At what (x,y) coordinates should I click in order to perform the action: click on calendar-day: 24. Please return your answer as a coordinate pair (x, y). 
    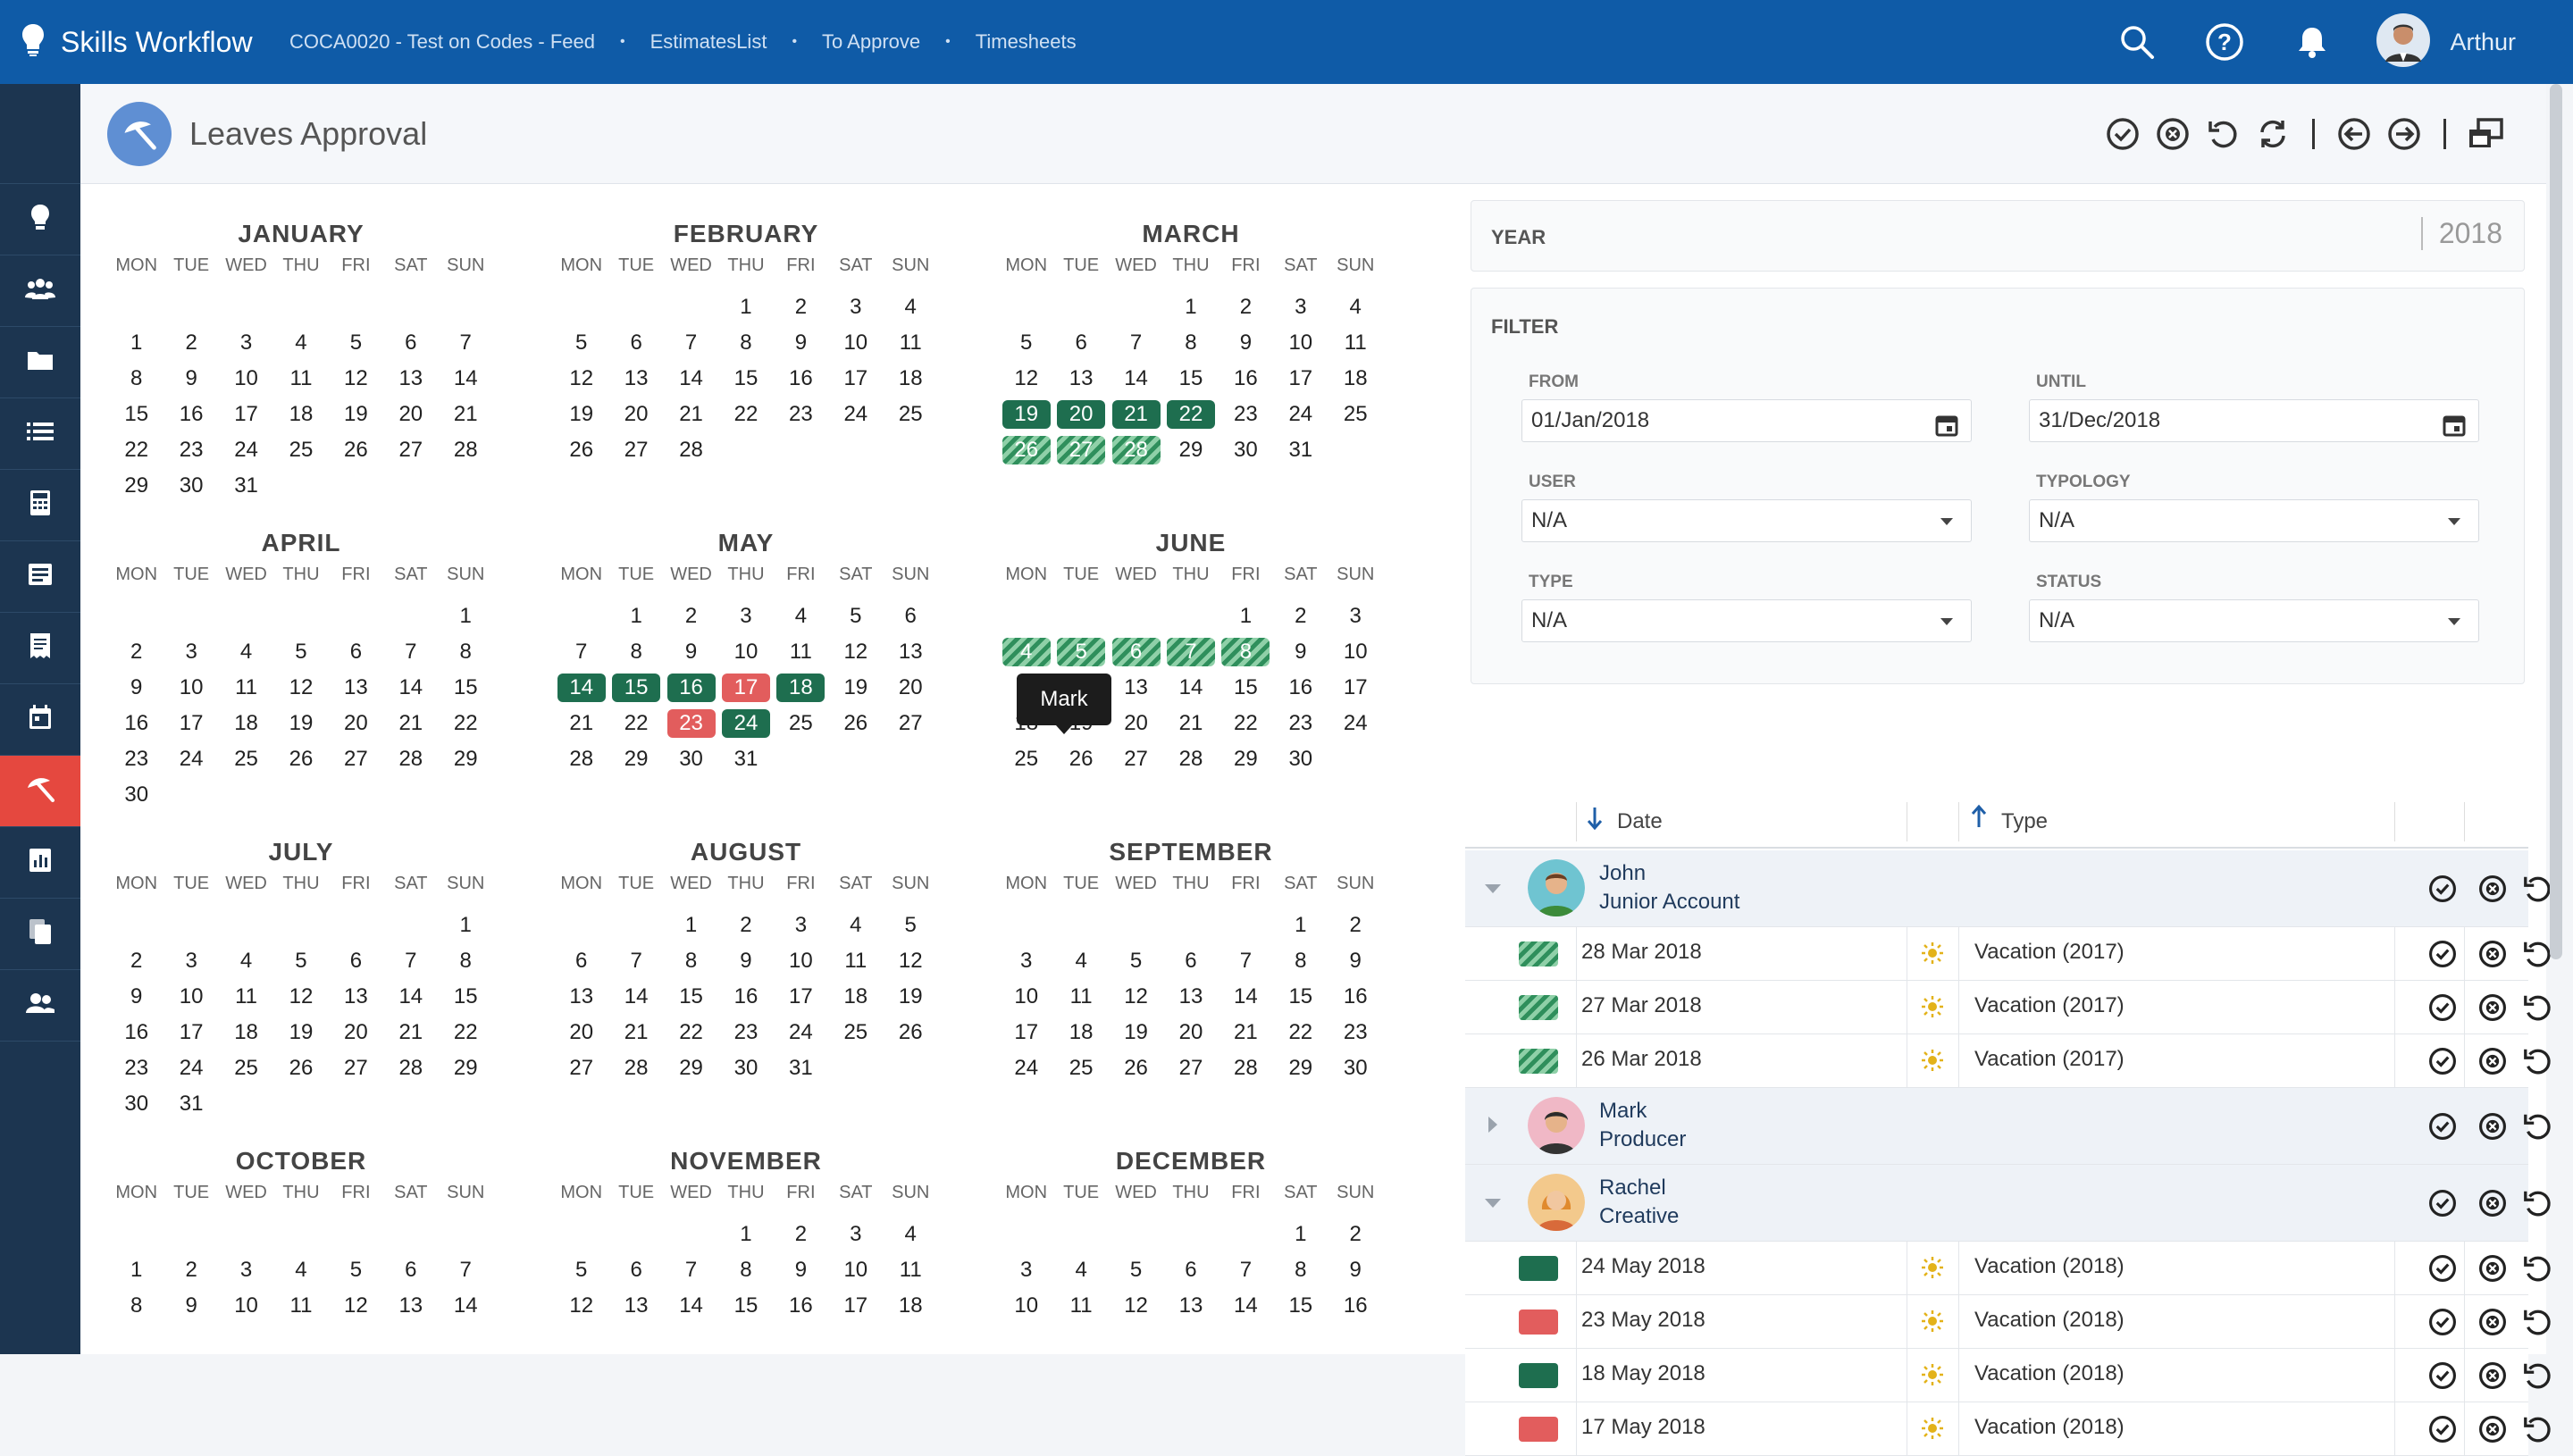
    Looking at the image, I should click on (246, 450).